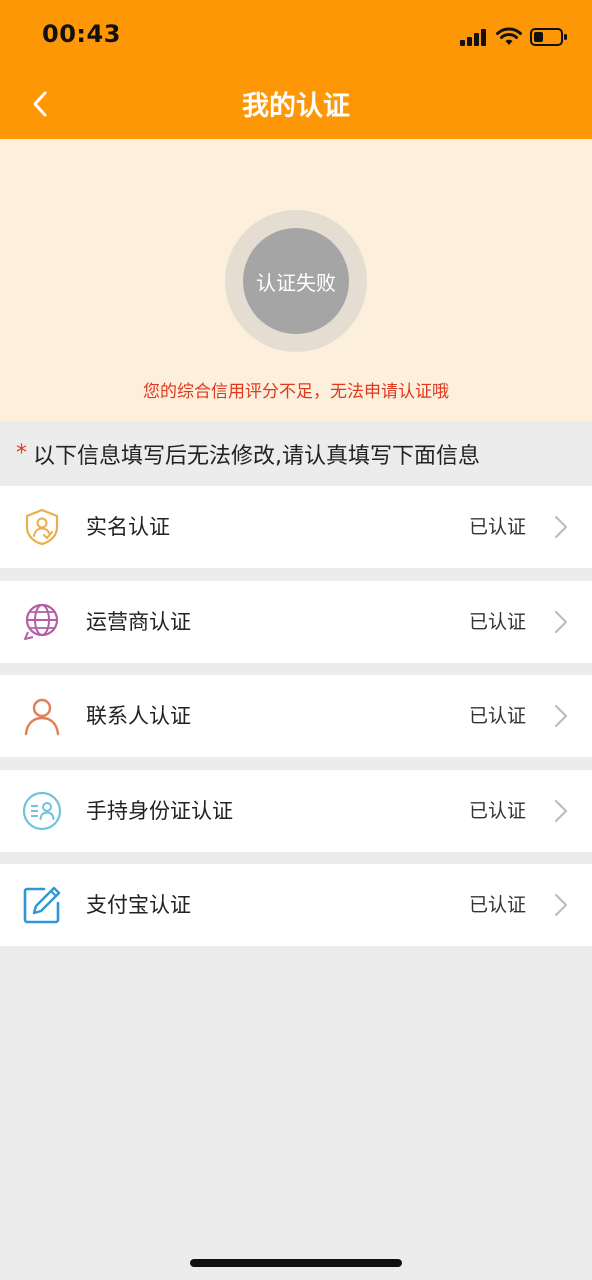  Describe the element at coordinates (509, 36) in the screenshot. I see `wifi-icon` at that location.